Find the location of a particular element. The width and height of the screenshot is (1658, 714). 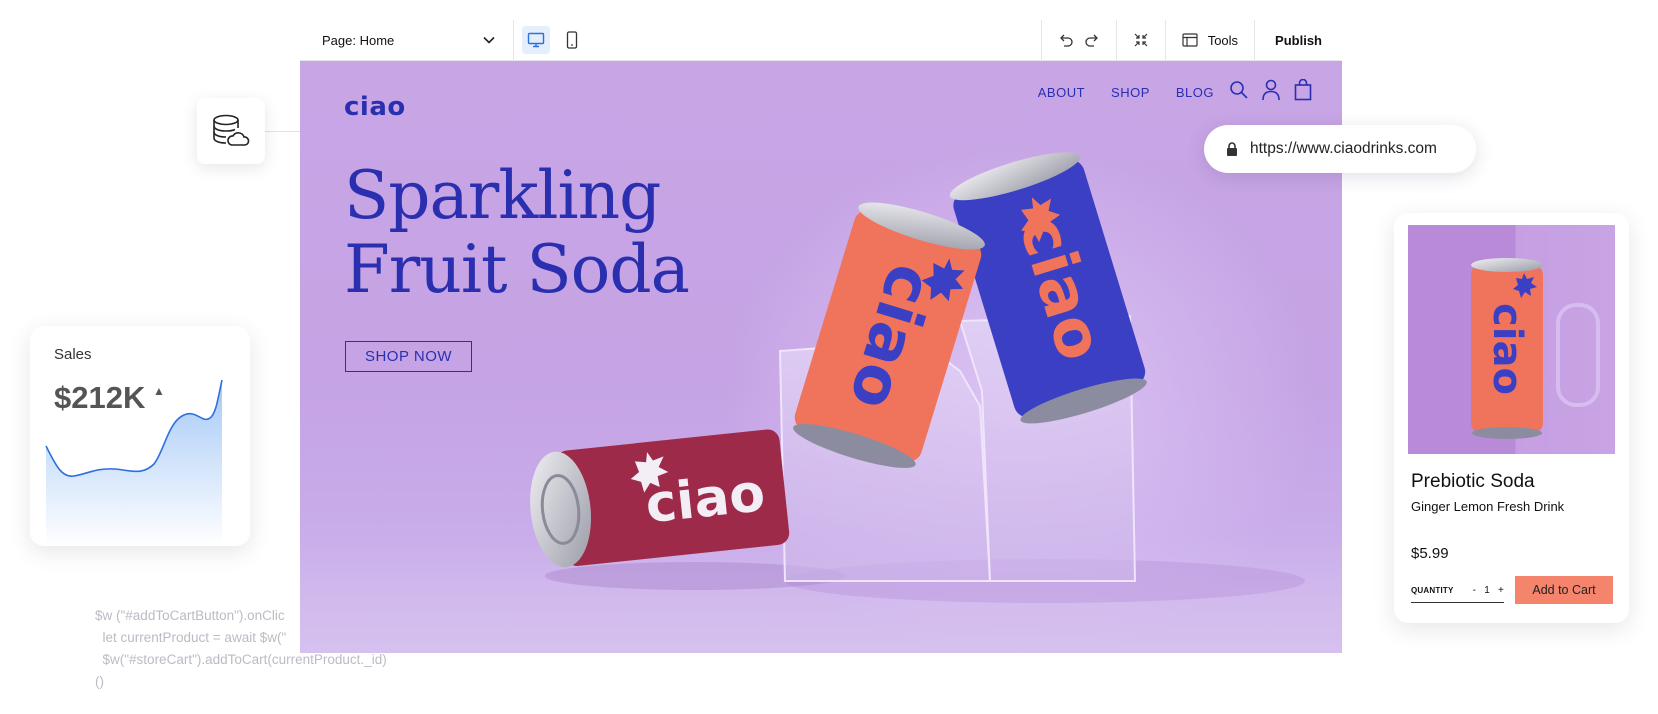

lock-icon is located at coordinates (1232, 149).